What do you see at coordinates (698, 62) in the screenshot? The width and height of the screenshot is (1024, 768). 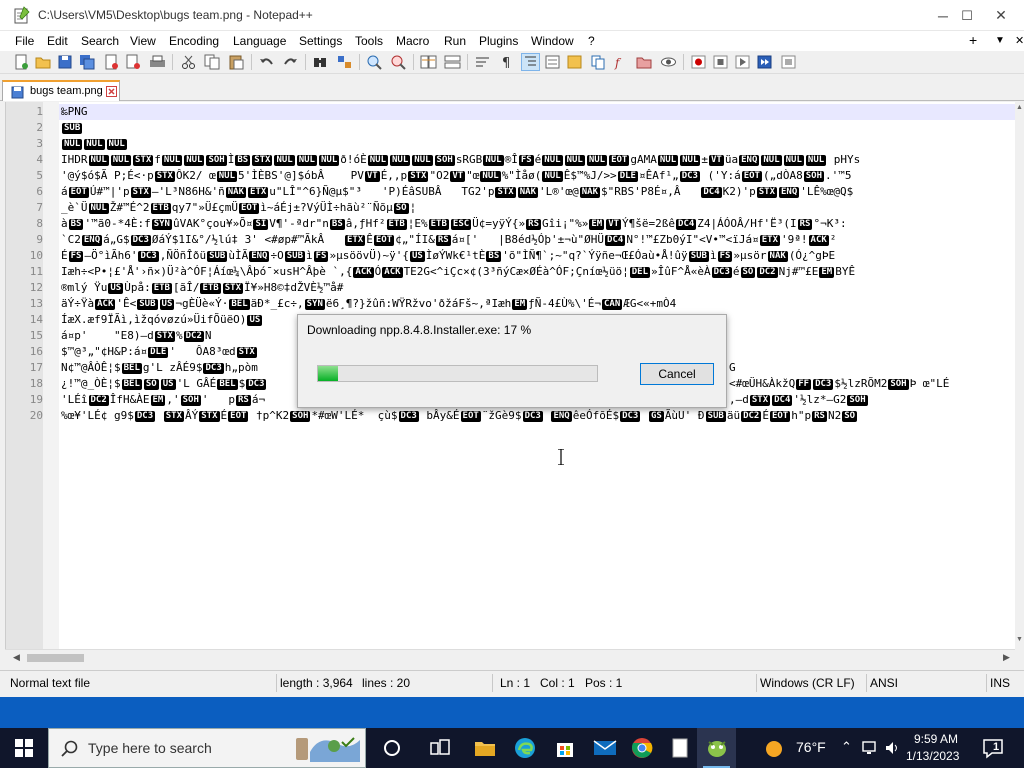 I see `record-macro-icon` at bounding box center [698, 62].